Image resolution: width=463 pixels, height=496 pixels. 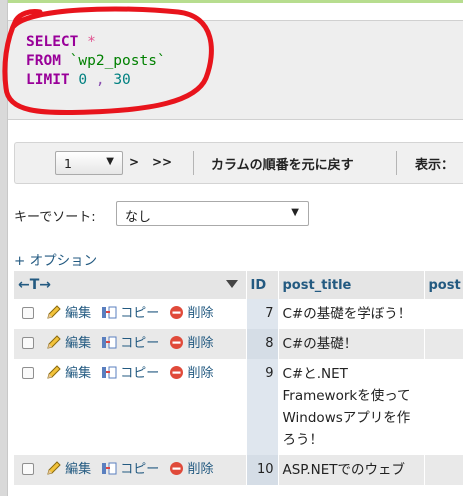 I want to click on navigation-bar: 1 ▼ > >> カラムの順番を元に戻す 表示：, so click(x=238, y=163).